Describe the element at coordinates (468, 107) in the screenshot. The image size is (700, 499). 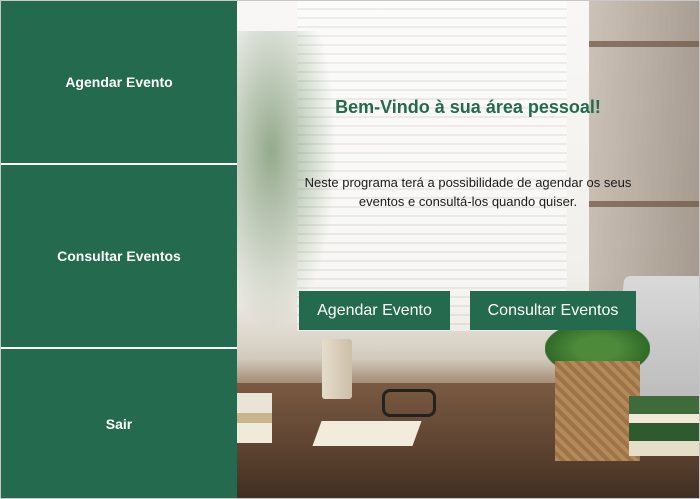
I see `welcome-title: Bem-Vindo à sua área pessoal!` at that location.